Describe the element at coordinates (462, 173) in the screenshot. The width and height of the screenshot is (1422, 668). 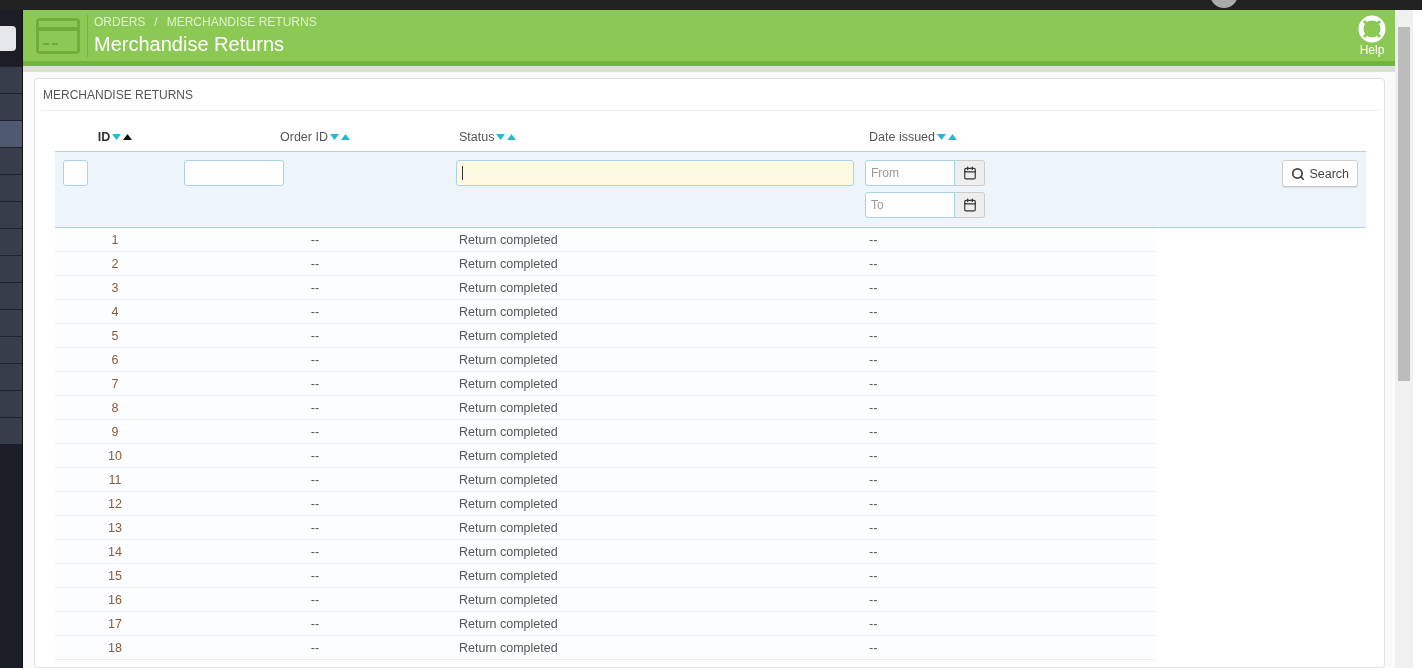
I see `text-cursor` at that location.